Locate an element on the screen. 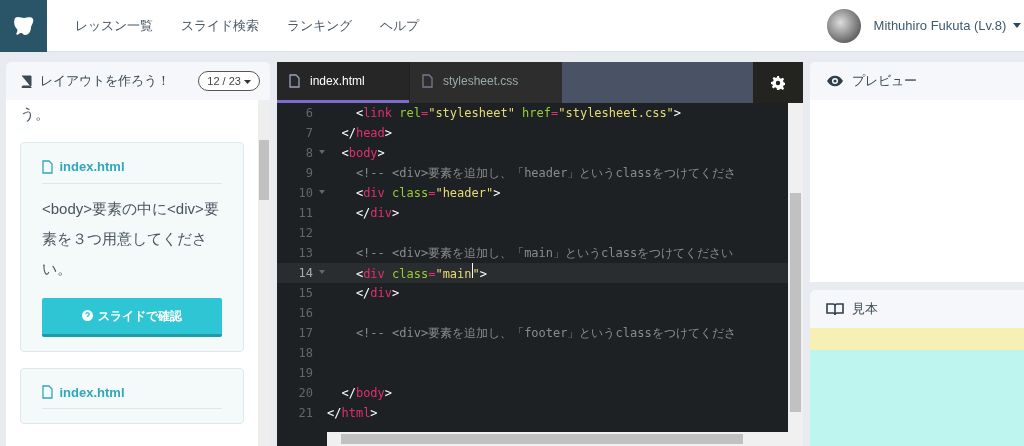  code-line: <link rel="stylesheet" href="stylesheet.css"> is located at coordinates (518, 113).